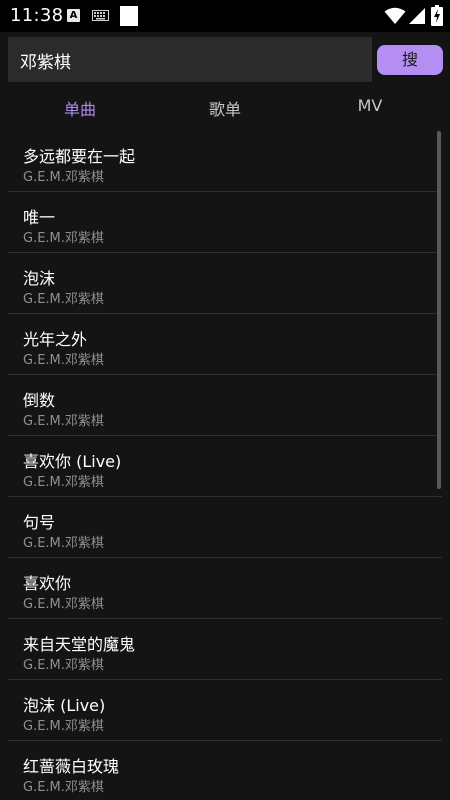 Image resolution: width=450 pixels, height=800 pixels. What do you see at coordinates (225, 588) in the screenshot?
I see `song-item: 喜欢你 G.E.M.邓紫棋` at bounding box center [225, 588].